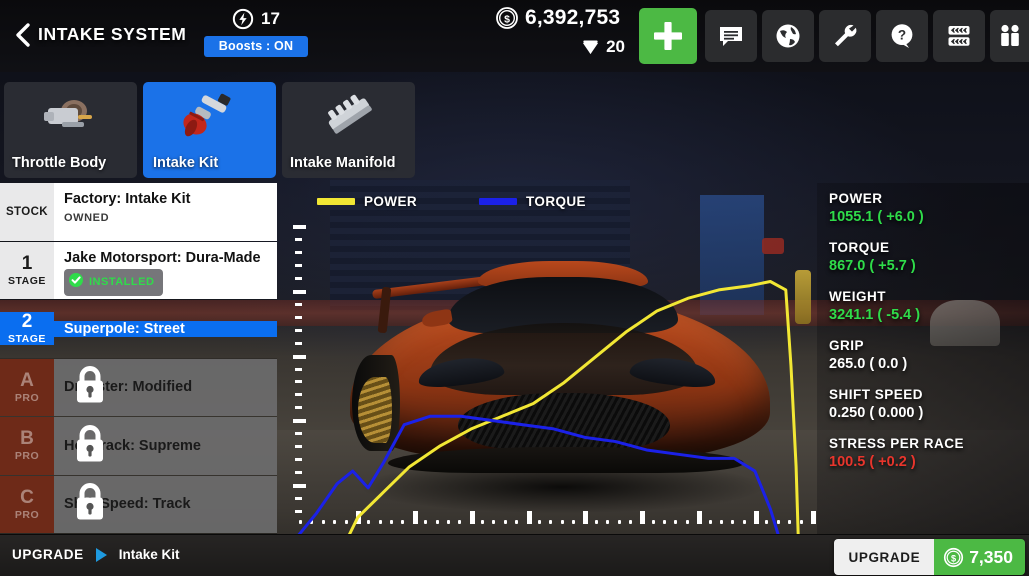 The width and height of the screenshot is (1029, 576). Describe the element at coordinates (124, 328) in the screenshot. I see `part-title: Superpole: Street` at that location.